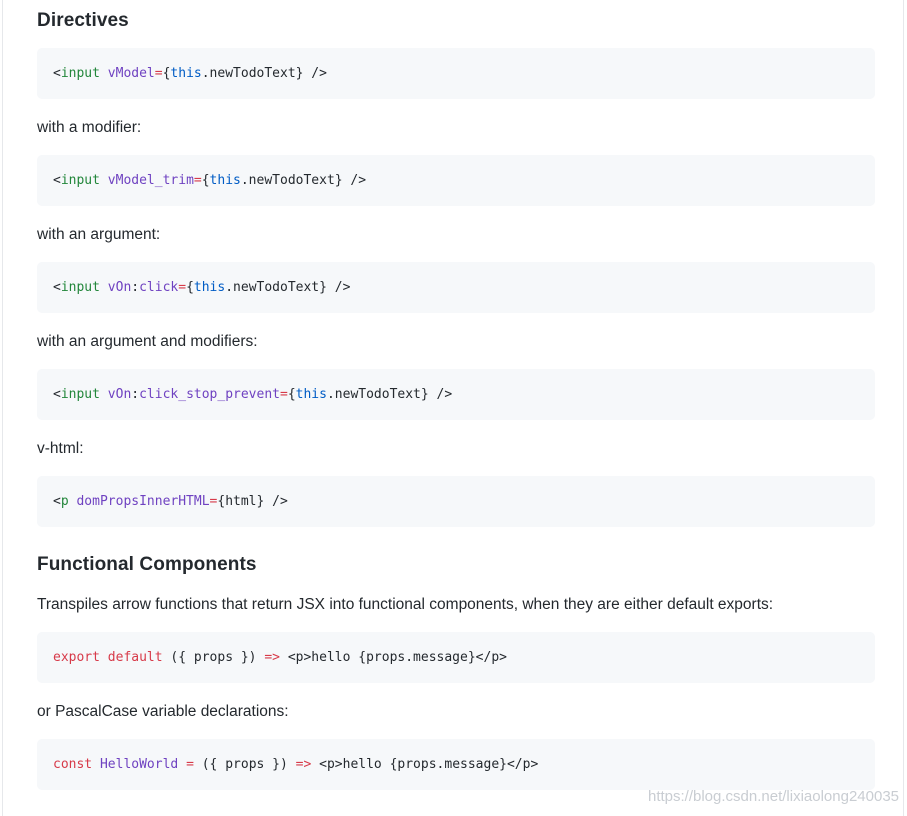  I want to click on code-keyword: default, so click(135, 657).